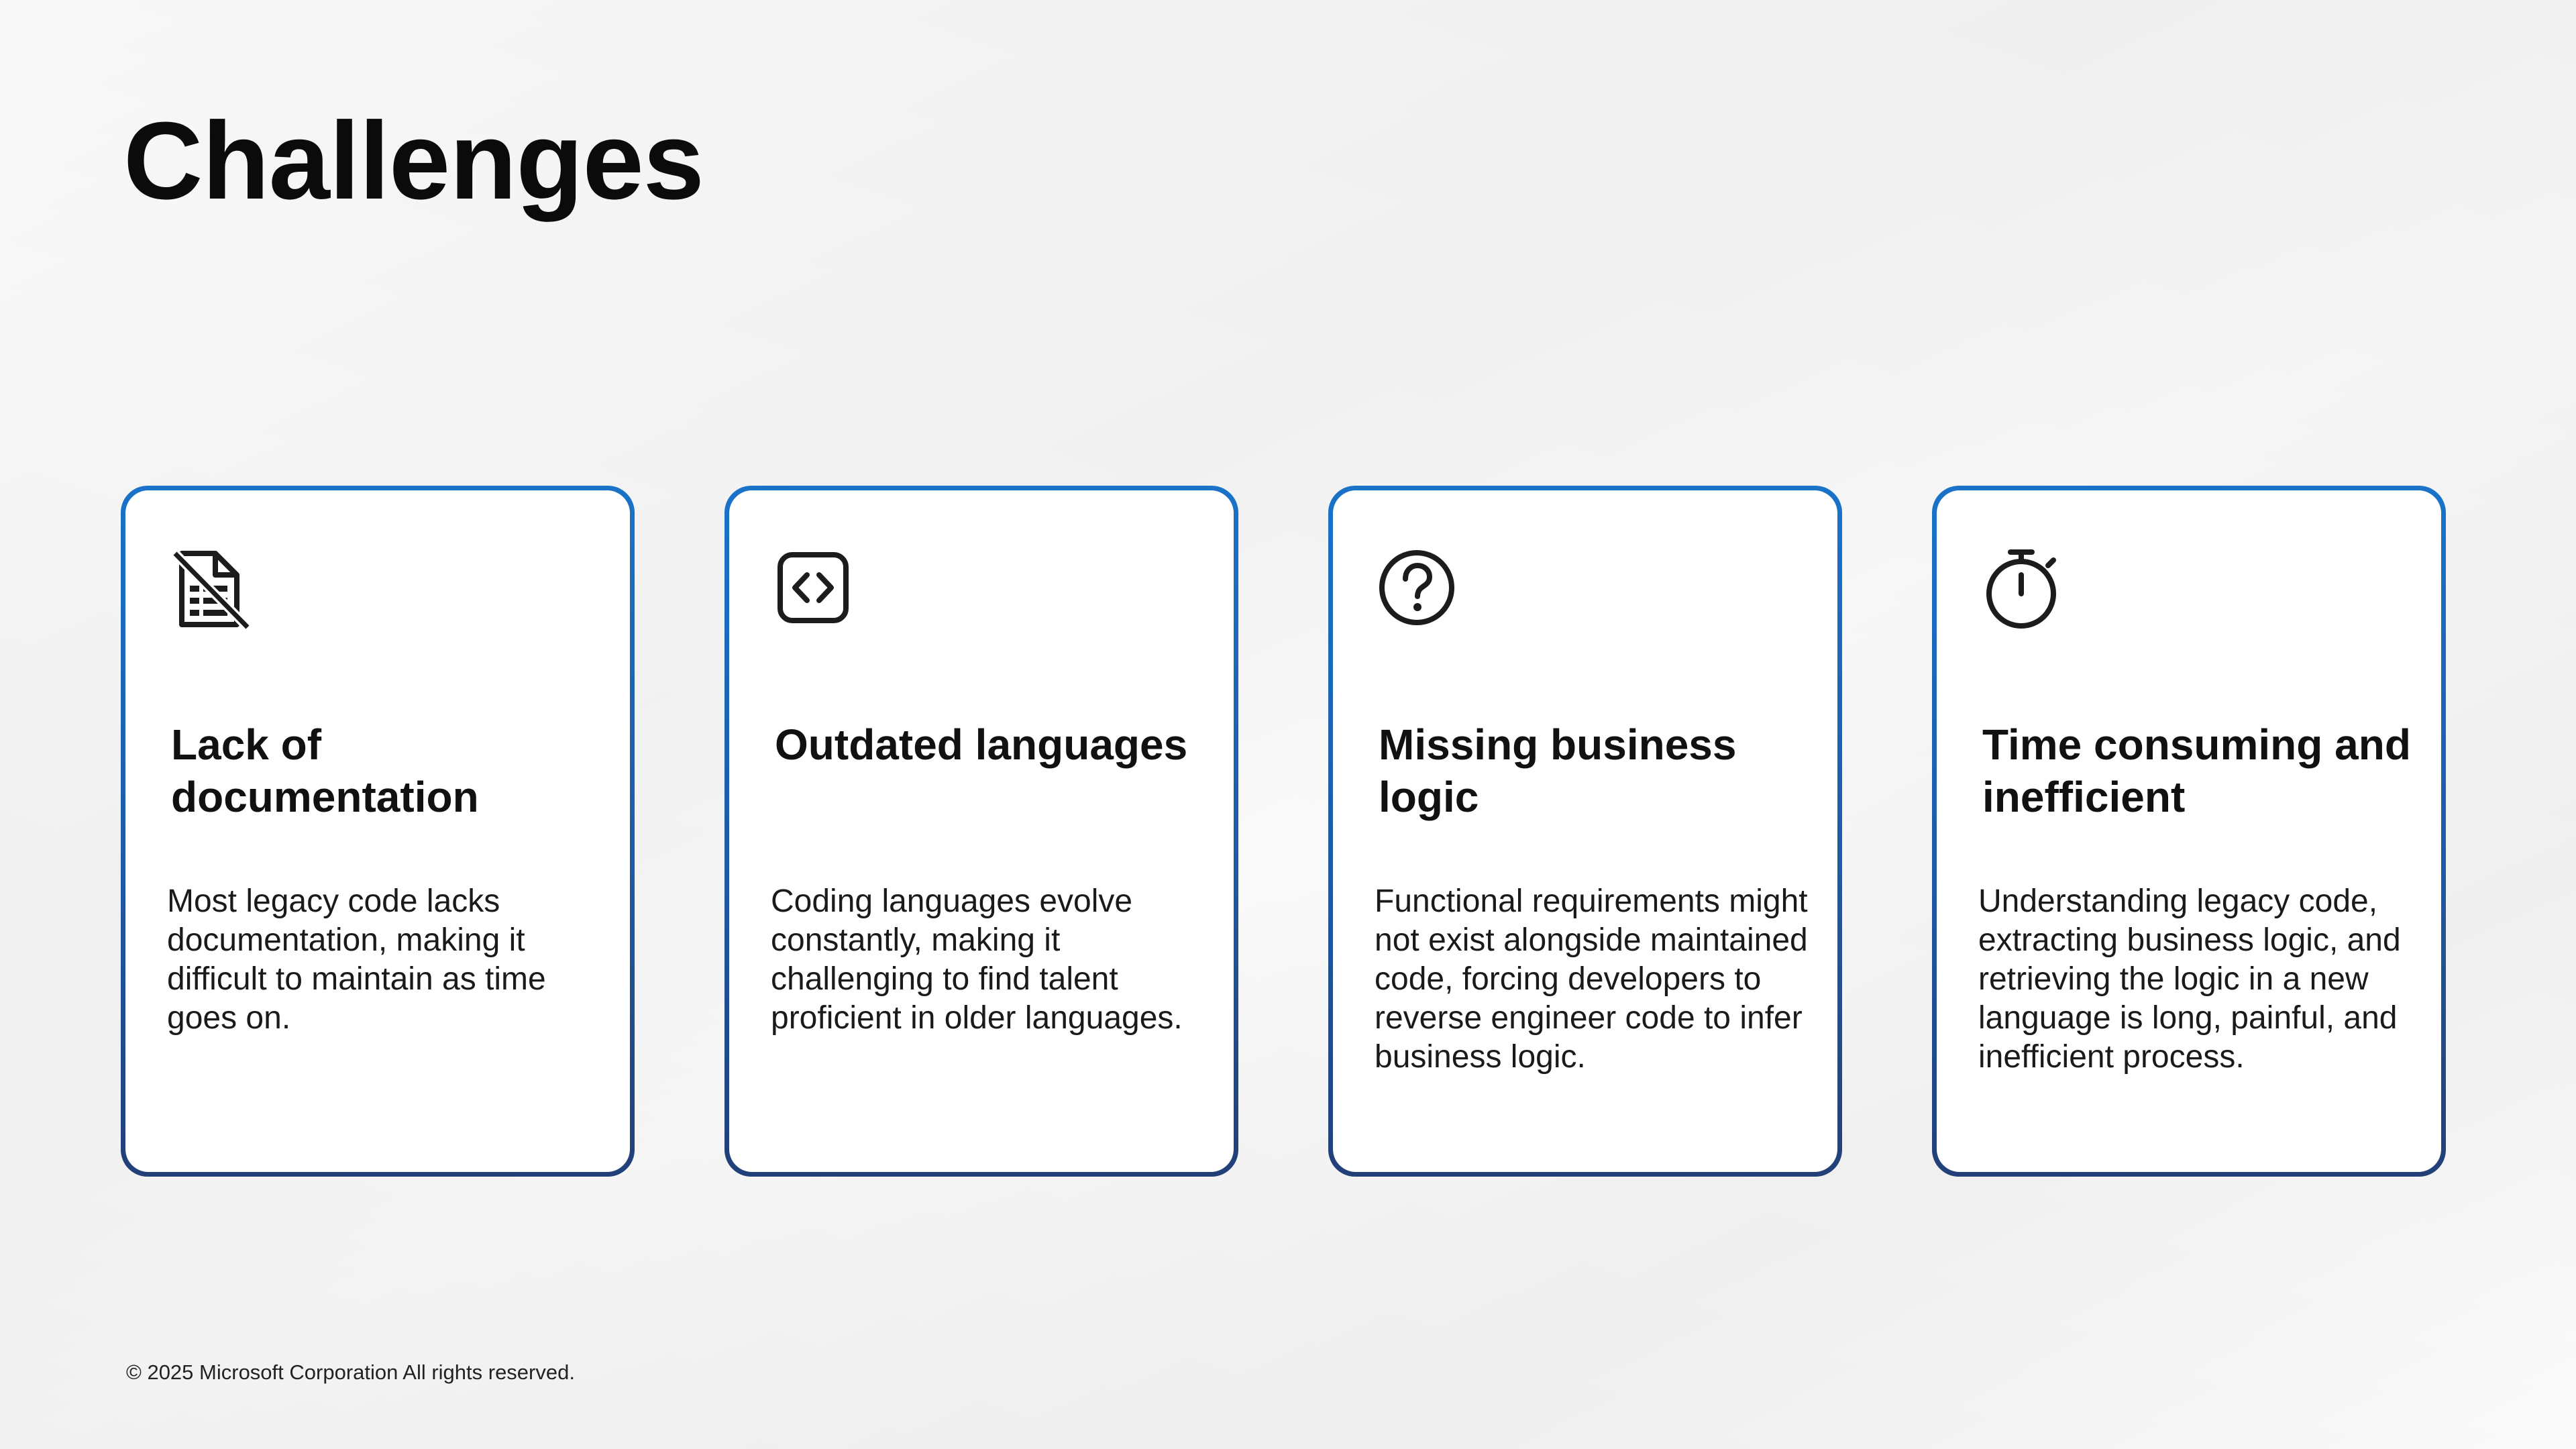  What do you see at coordinates (210, 589) in the screenshot?
I see `document-crossed-icon` at bounding box center [210, 589].